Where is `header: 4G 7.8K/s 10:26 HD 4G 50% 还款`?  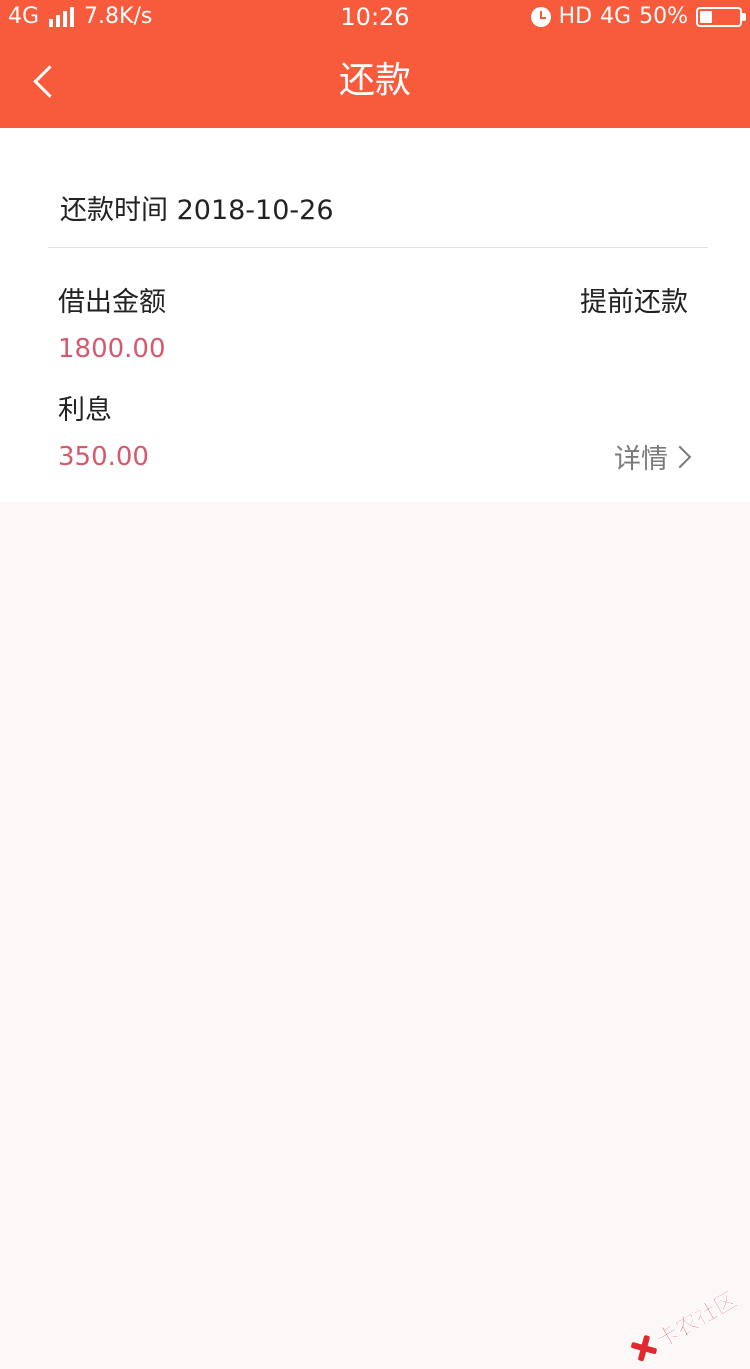
header: 4G 7.8K/s 10:26 HD 4G 50% 还款 is located at coordinates (375, 64).